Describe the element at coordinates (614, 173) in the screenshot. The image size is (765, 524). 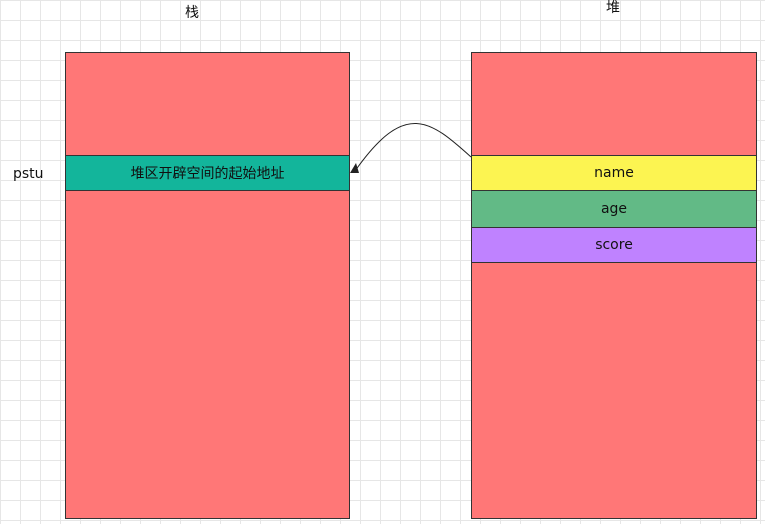
I see `heap-field-name: name` at that location.